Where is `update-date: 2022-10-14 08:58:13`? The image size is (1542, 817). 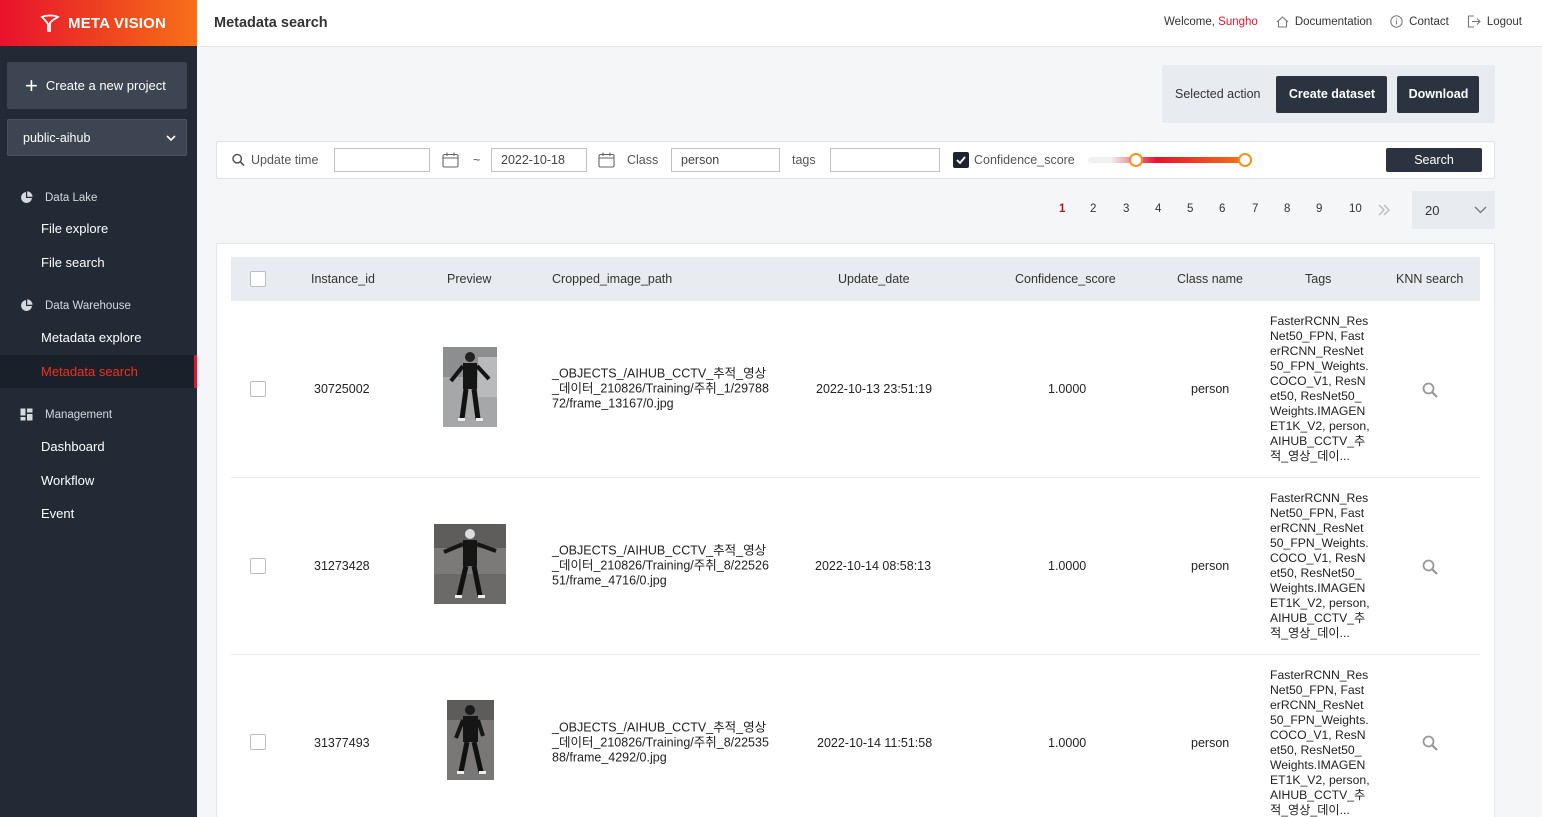 update-date: 2022-10-14 08:58:13 is located at coordinates (873, 566).